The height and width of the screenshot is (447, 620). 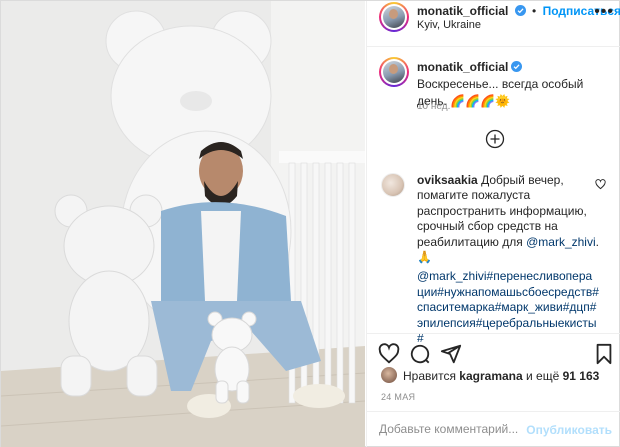 I want to click on likes-text: Нравится kagramana и ещё 91 163, so click(x=501, y=376).